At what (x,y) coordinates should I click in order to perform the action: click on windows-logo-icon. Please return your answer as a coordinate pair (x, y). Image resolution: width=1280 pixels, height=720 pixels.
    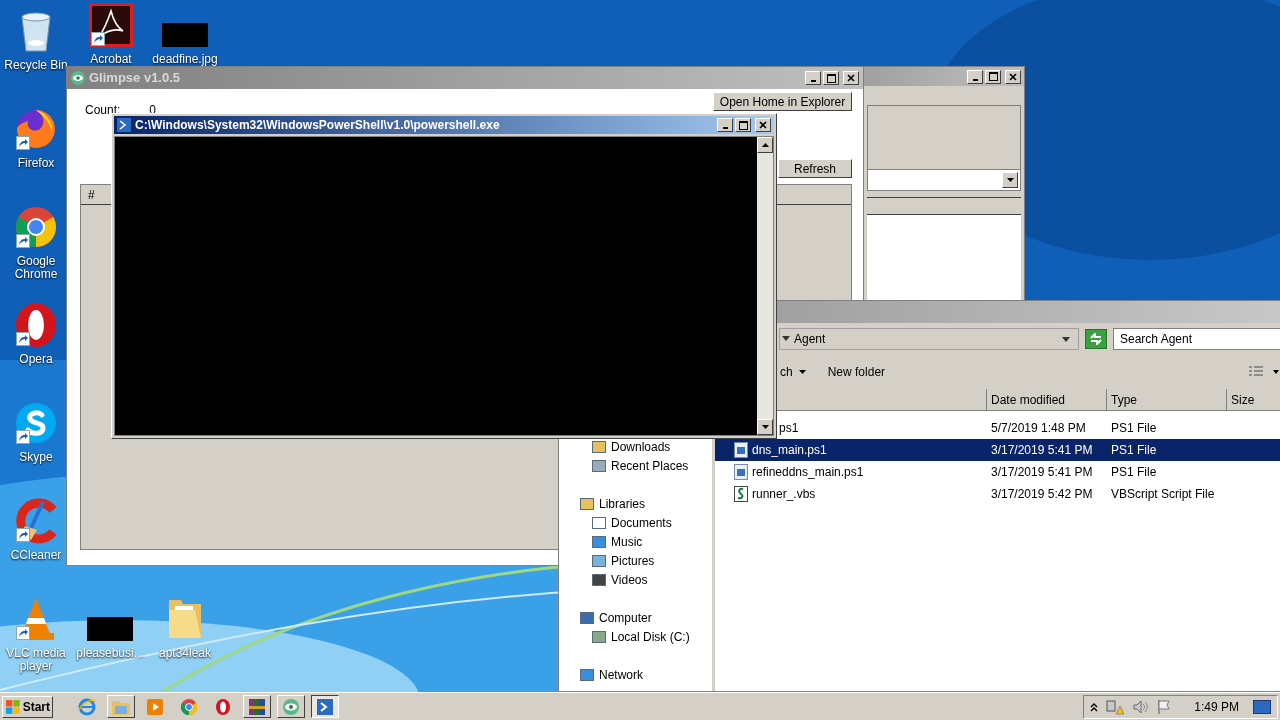
    Looking at the image, I should click on (13, 706).